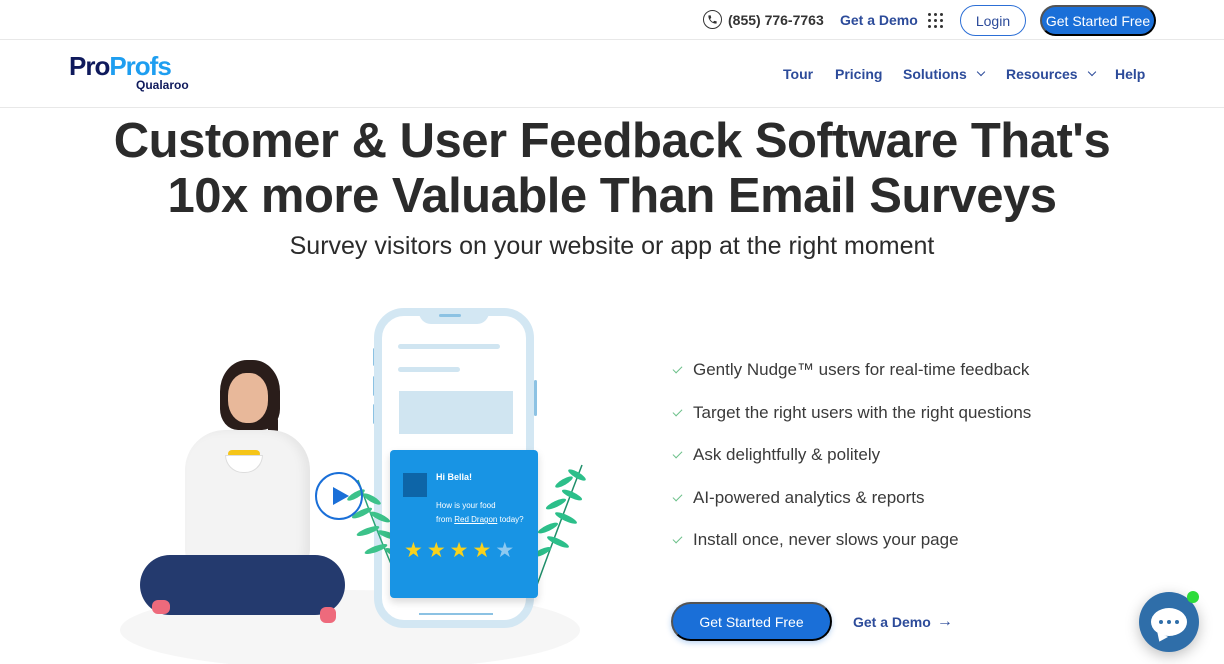 This screenshot has height=664, width=1224. Describe the element at coordinates (456, 614) in the screenshot. I see `phone-home-indicator` at that location.